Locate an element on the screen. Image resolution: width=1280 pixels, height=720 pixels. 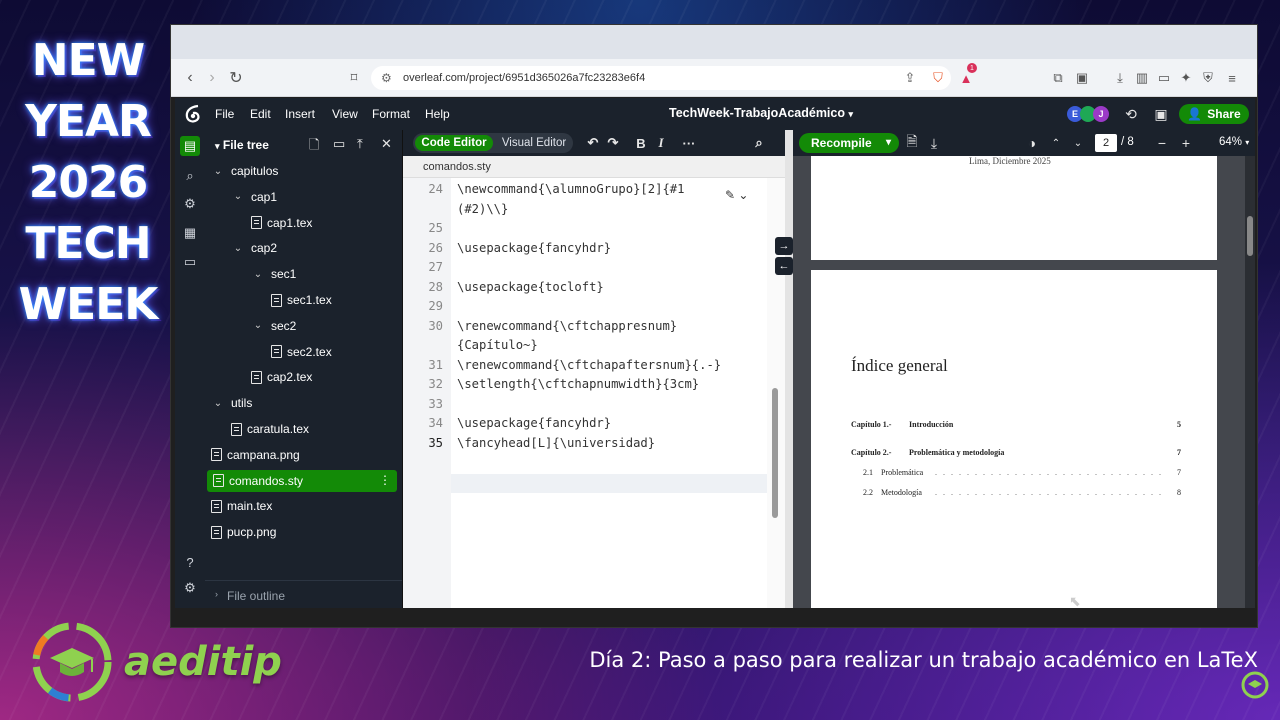
bookmark-icon: ⌑ is located at coordinates (354, 78).